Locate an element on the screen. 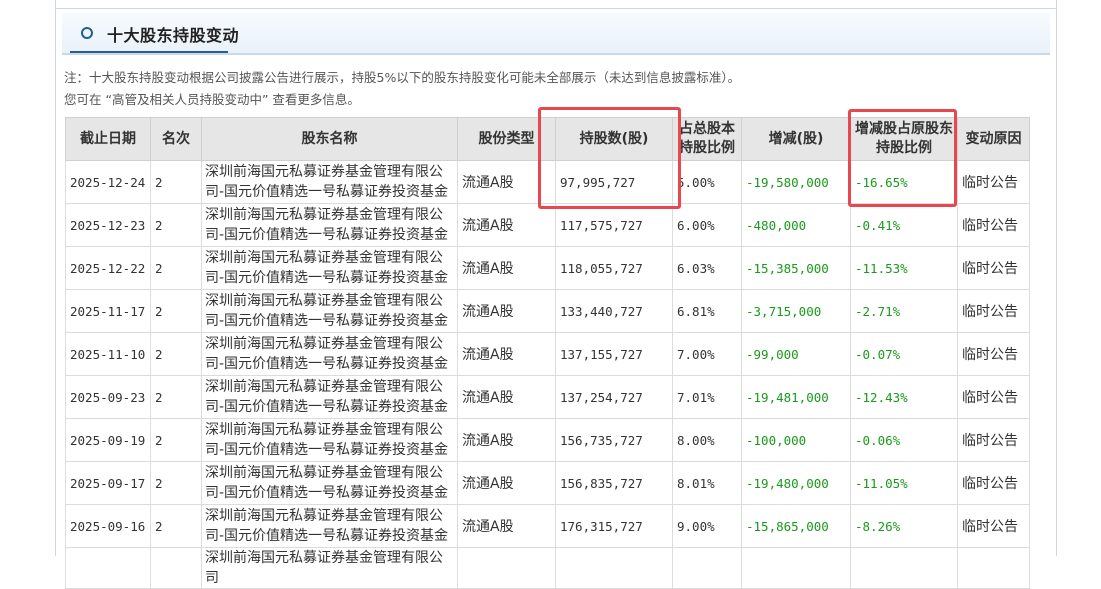 This screenshot has height=589, width=1101. cell-change: -19,481,000 is located at coordinates (796, 397).